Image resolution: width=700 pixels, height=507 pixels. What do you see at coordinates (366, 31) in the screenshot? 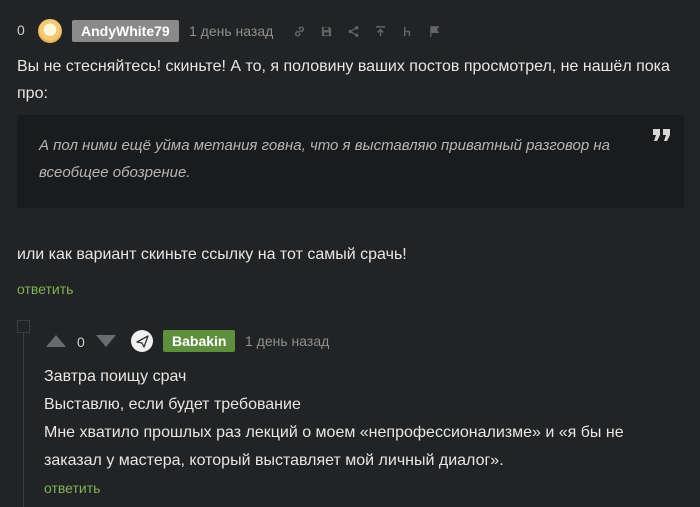
I see `comment-tools` at bounding box center [366, 31].